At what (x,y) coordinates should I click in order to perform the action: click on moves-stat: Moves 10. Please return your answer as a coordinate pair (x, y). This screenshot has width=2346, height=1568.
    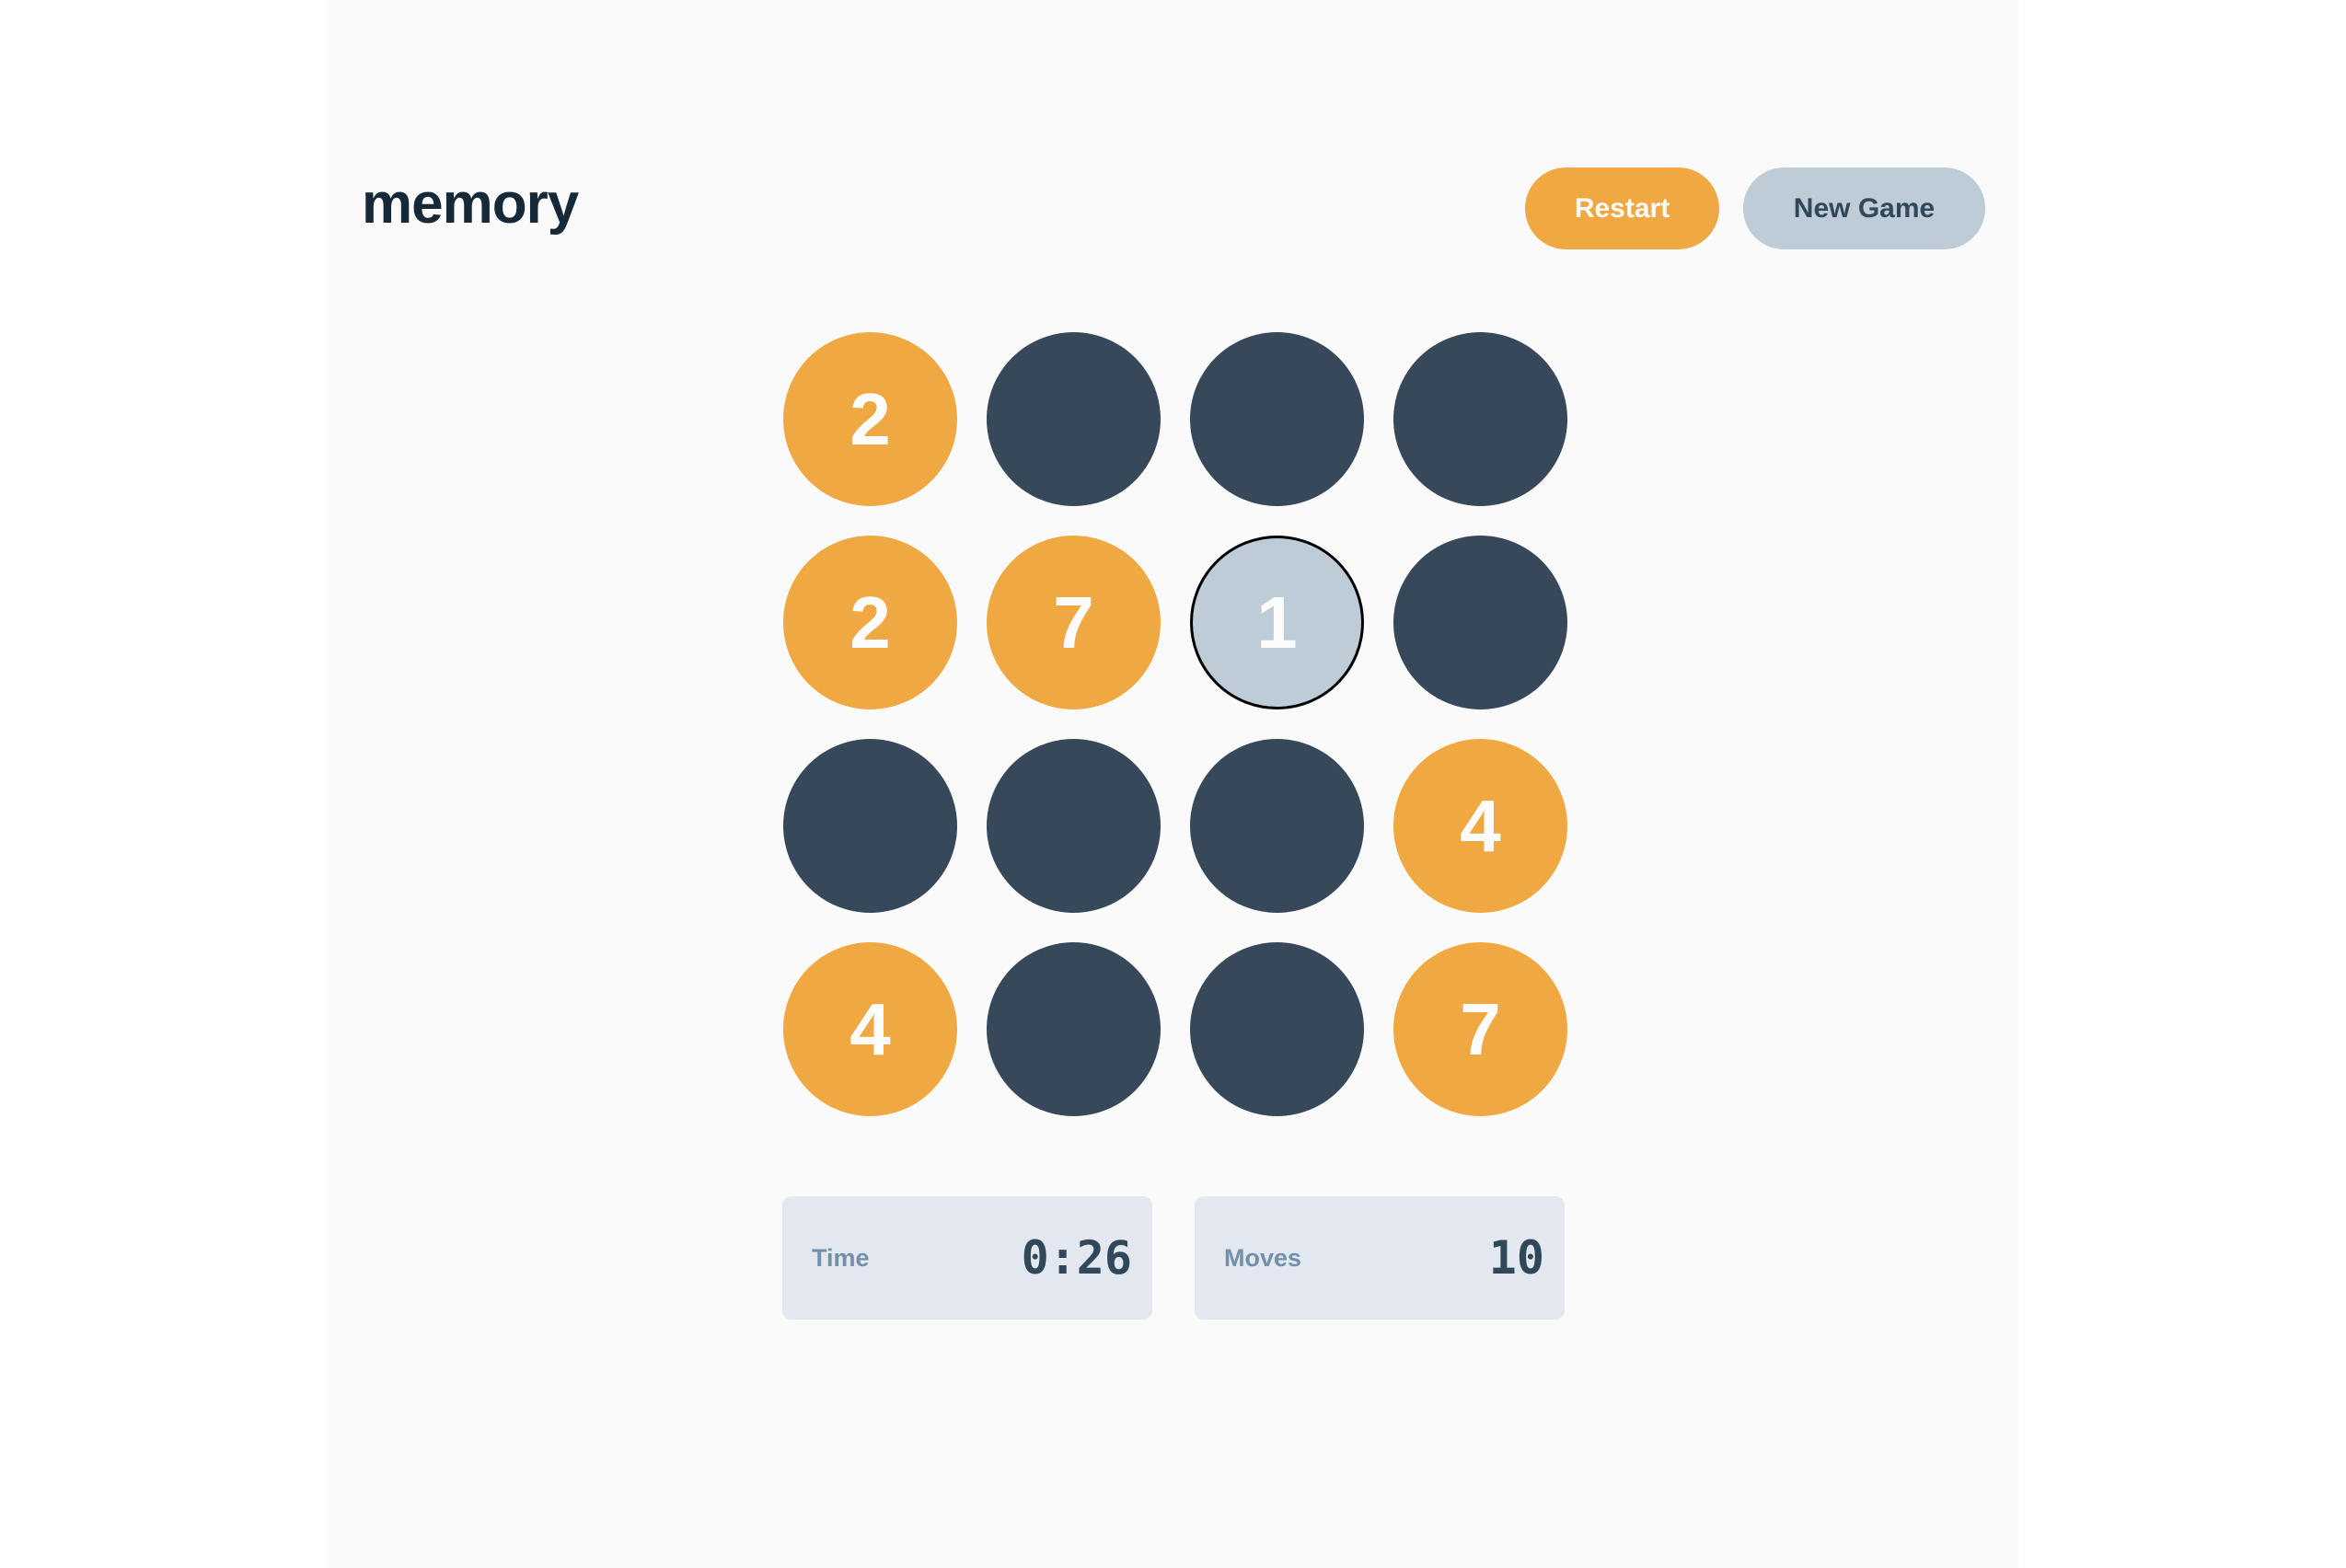
    Looking at the image, I should click on (1380, 1258).